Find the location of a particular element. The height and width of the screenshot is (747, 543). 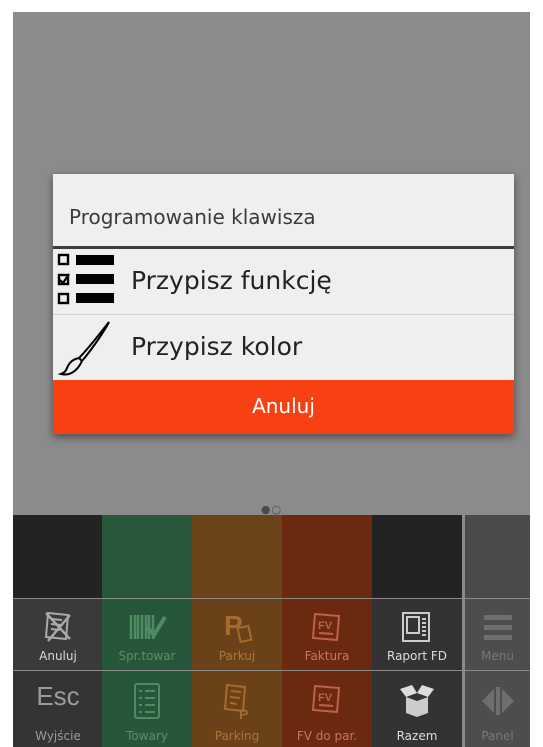

spr-towar-key: Spr.towar is located at coordinates (147, 634).